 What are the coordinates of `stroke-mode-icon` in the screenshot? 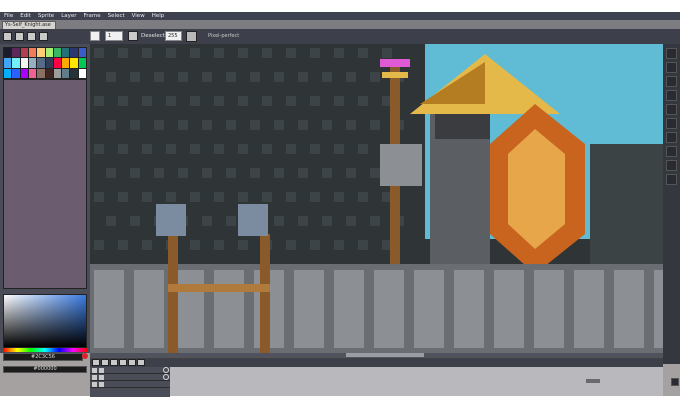 It's located at (7, 36).